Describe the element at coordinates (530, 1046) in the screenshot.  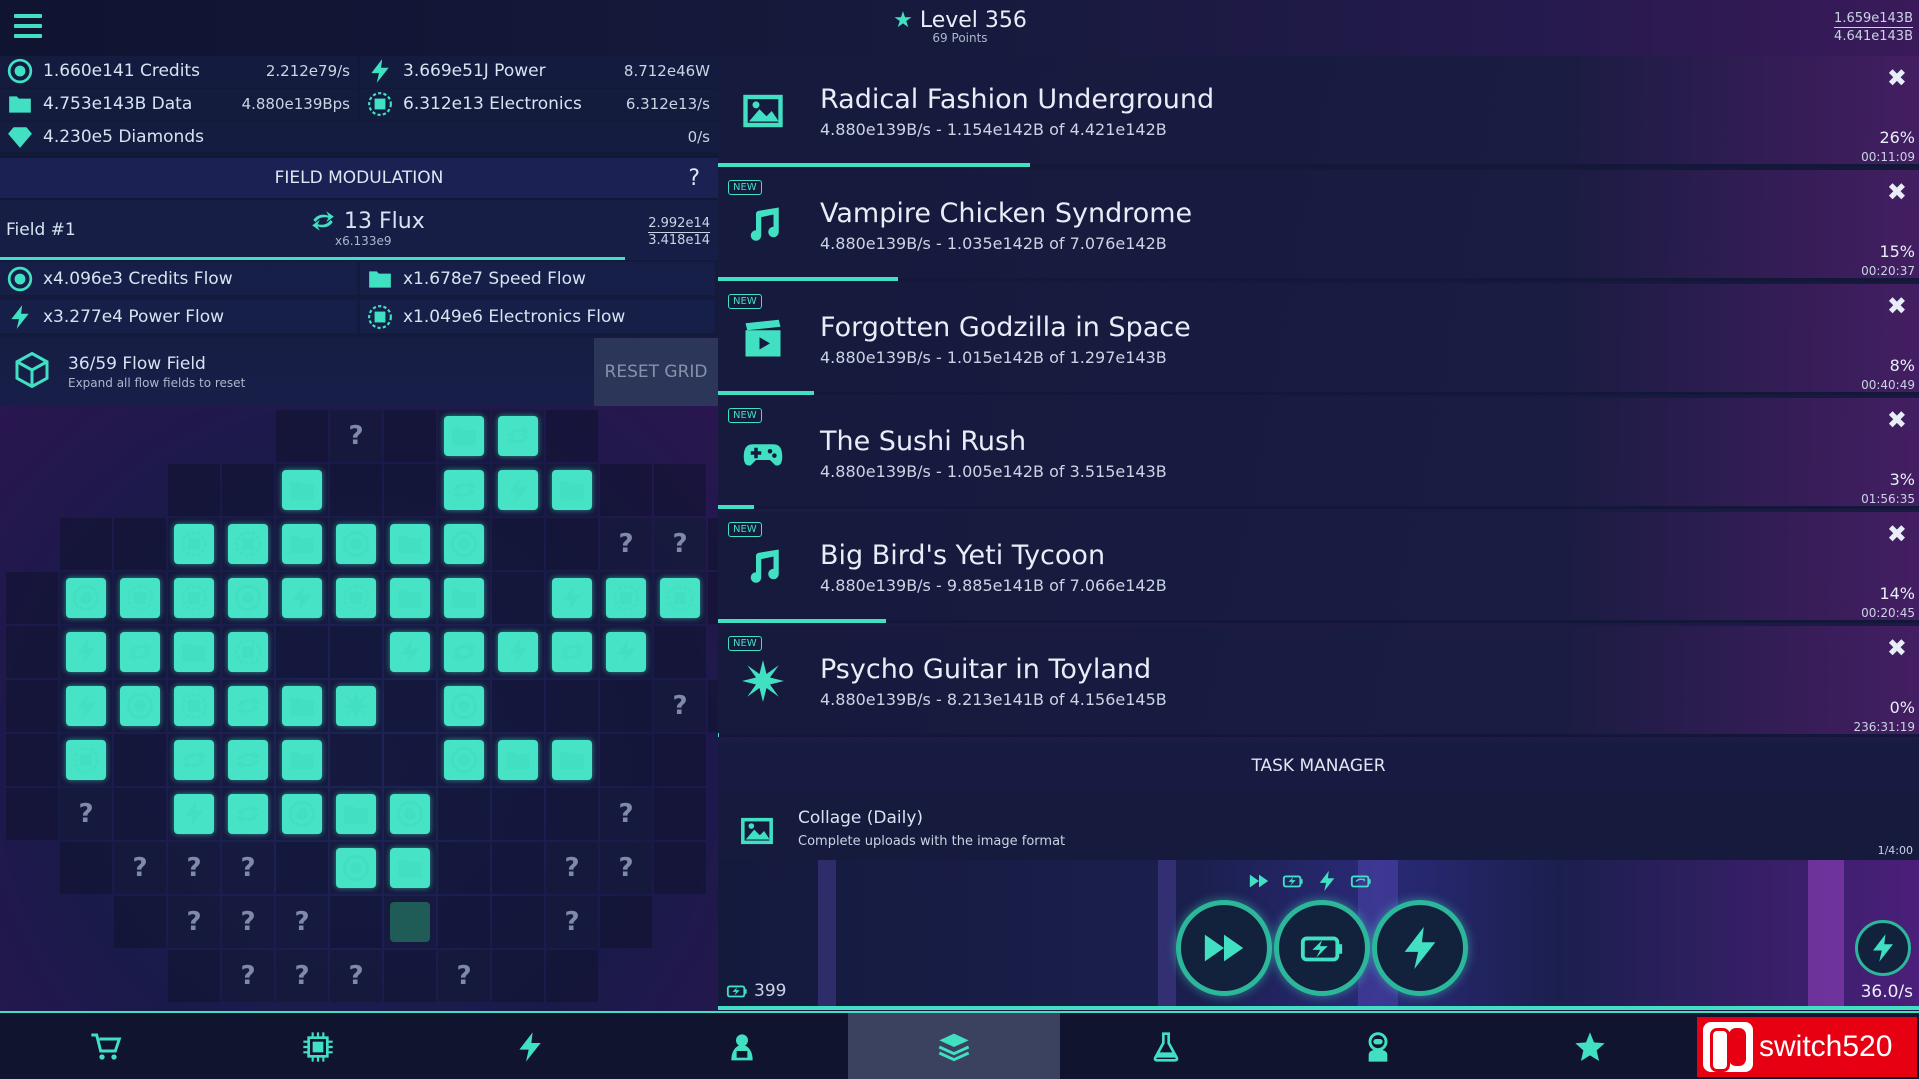
I see `nav-power-button` at that location.